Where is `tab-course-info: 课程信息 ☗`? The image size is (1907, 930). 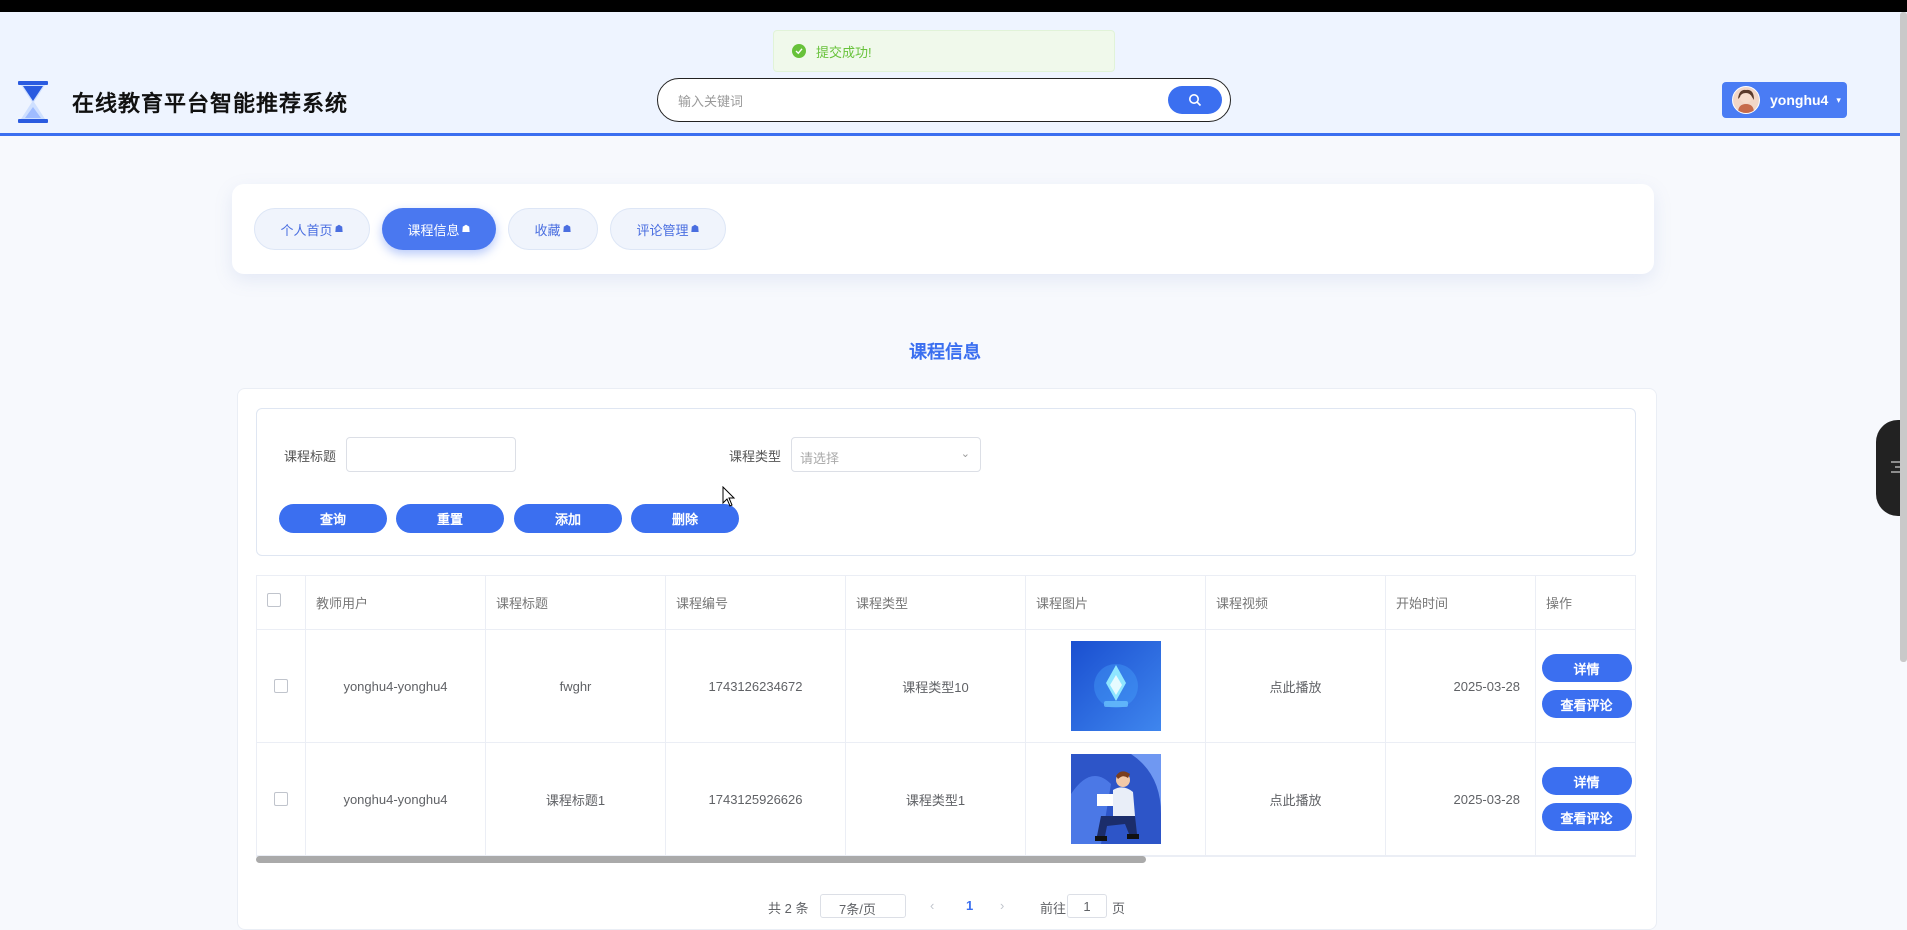 tab-course-info: 课程信息 ☗ is located at coordinates (439, 229).